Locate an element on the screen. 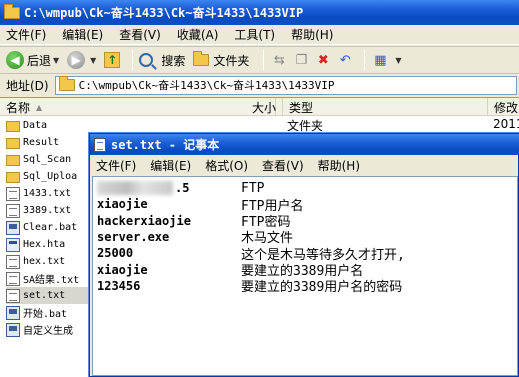  line-value: .5 is located at coordinates (182, 188).